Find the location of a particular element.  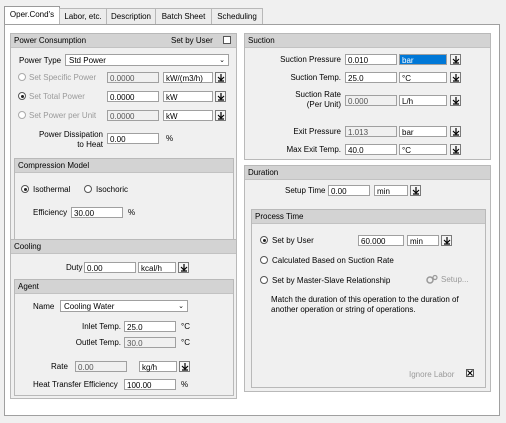

suction-pressure-label: Suction Pressure is located at coordinates (310, 59).